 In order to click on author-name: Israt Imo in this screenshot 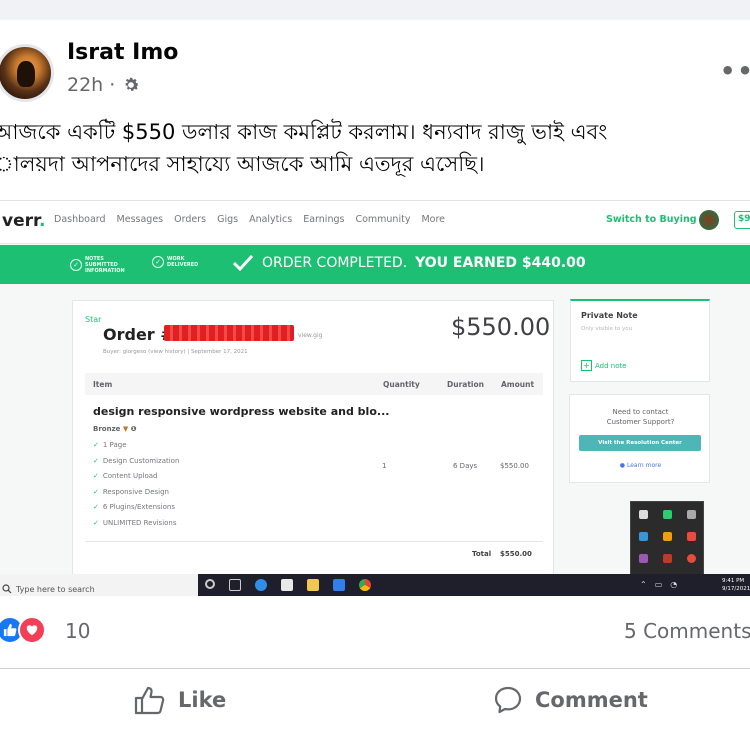, I will do `click(122, 52)`.